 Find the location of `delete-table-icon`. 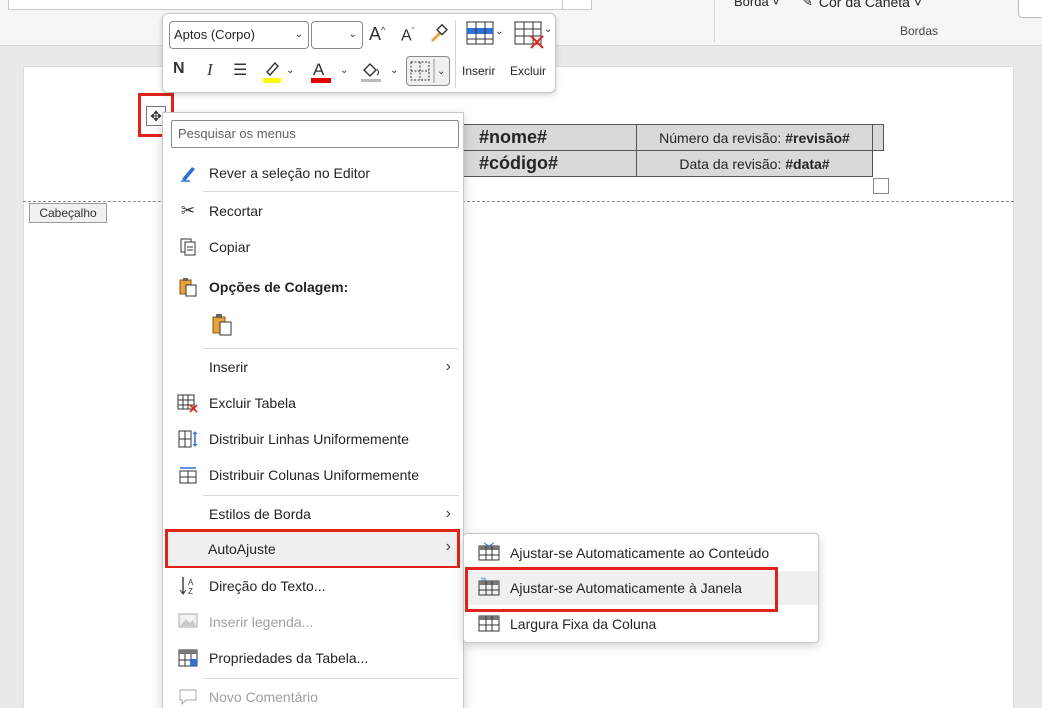

delete-table-icon is located at coordinates (188, 403).